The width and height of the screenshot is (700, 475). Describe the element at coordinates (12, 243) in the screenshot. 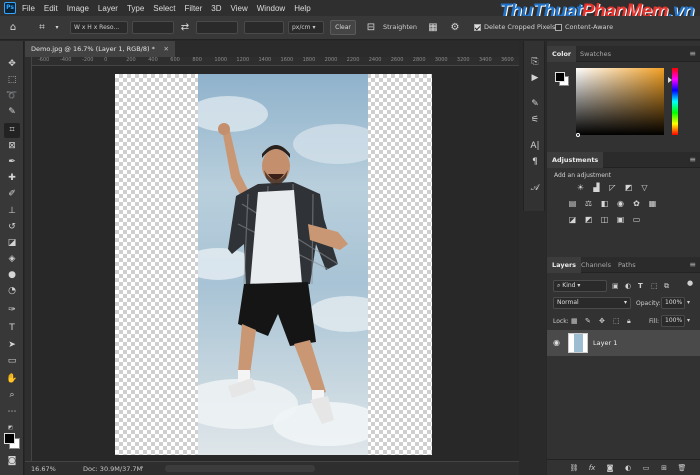

I see `eraser-tool-icon: ◪` at that location.